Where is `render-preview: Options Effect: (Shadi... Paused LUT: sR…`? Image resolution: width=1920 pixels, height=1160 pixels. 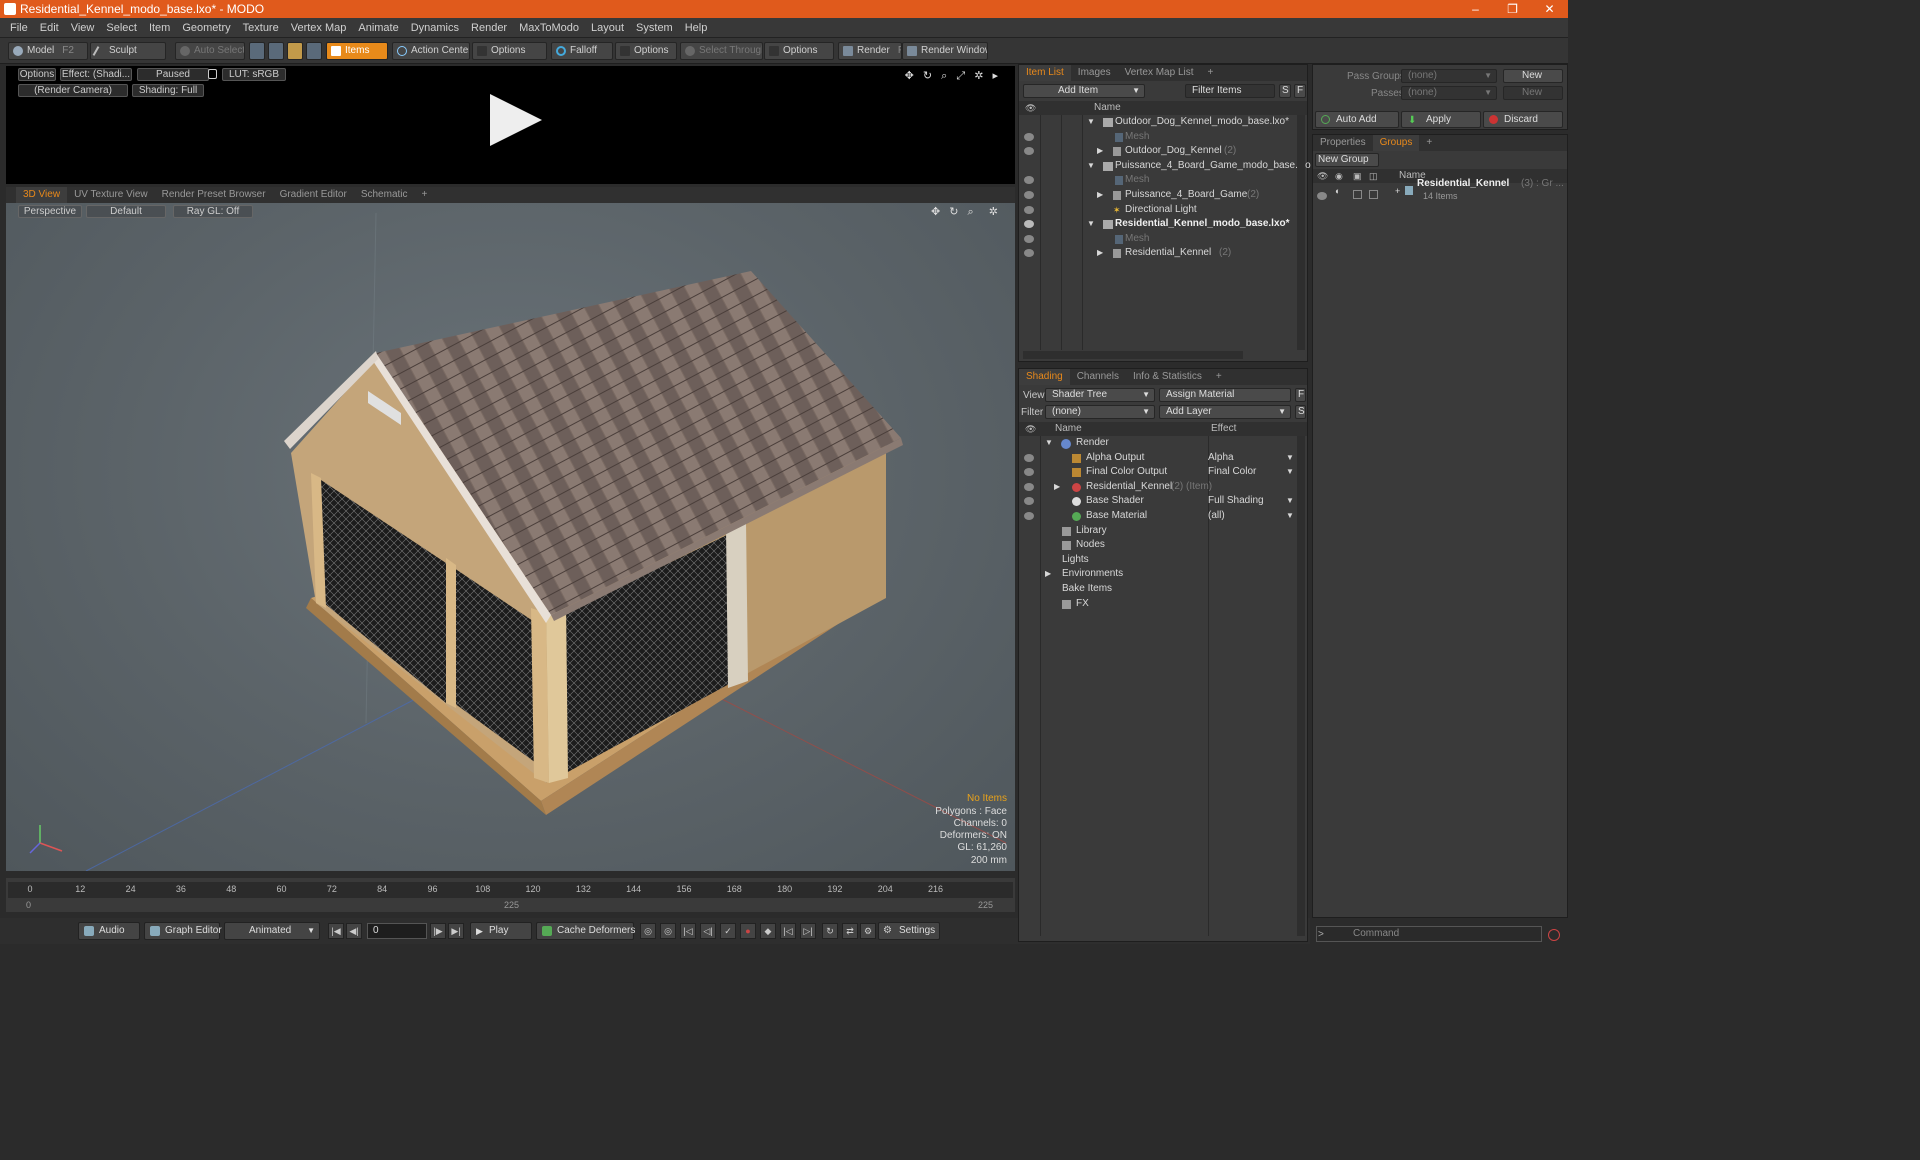 render-preview: Options Effect: (Shadi... Paused LUT: sR… is located at coordinates (510, 125).